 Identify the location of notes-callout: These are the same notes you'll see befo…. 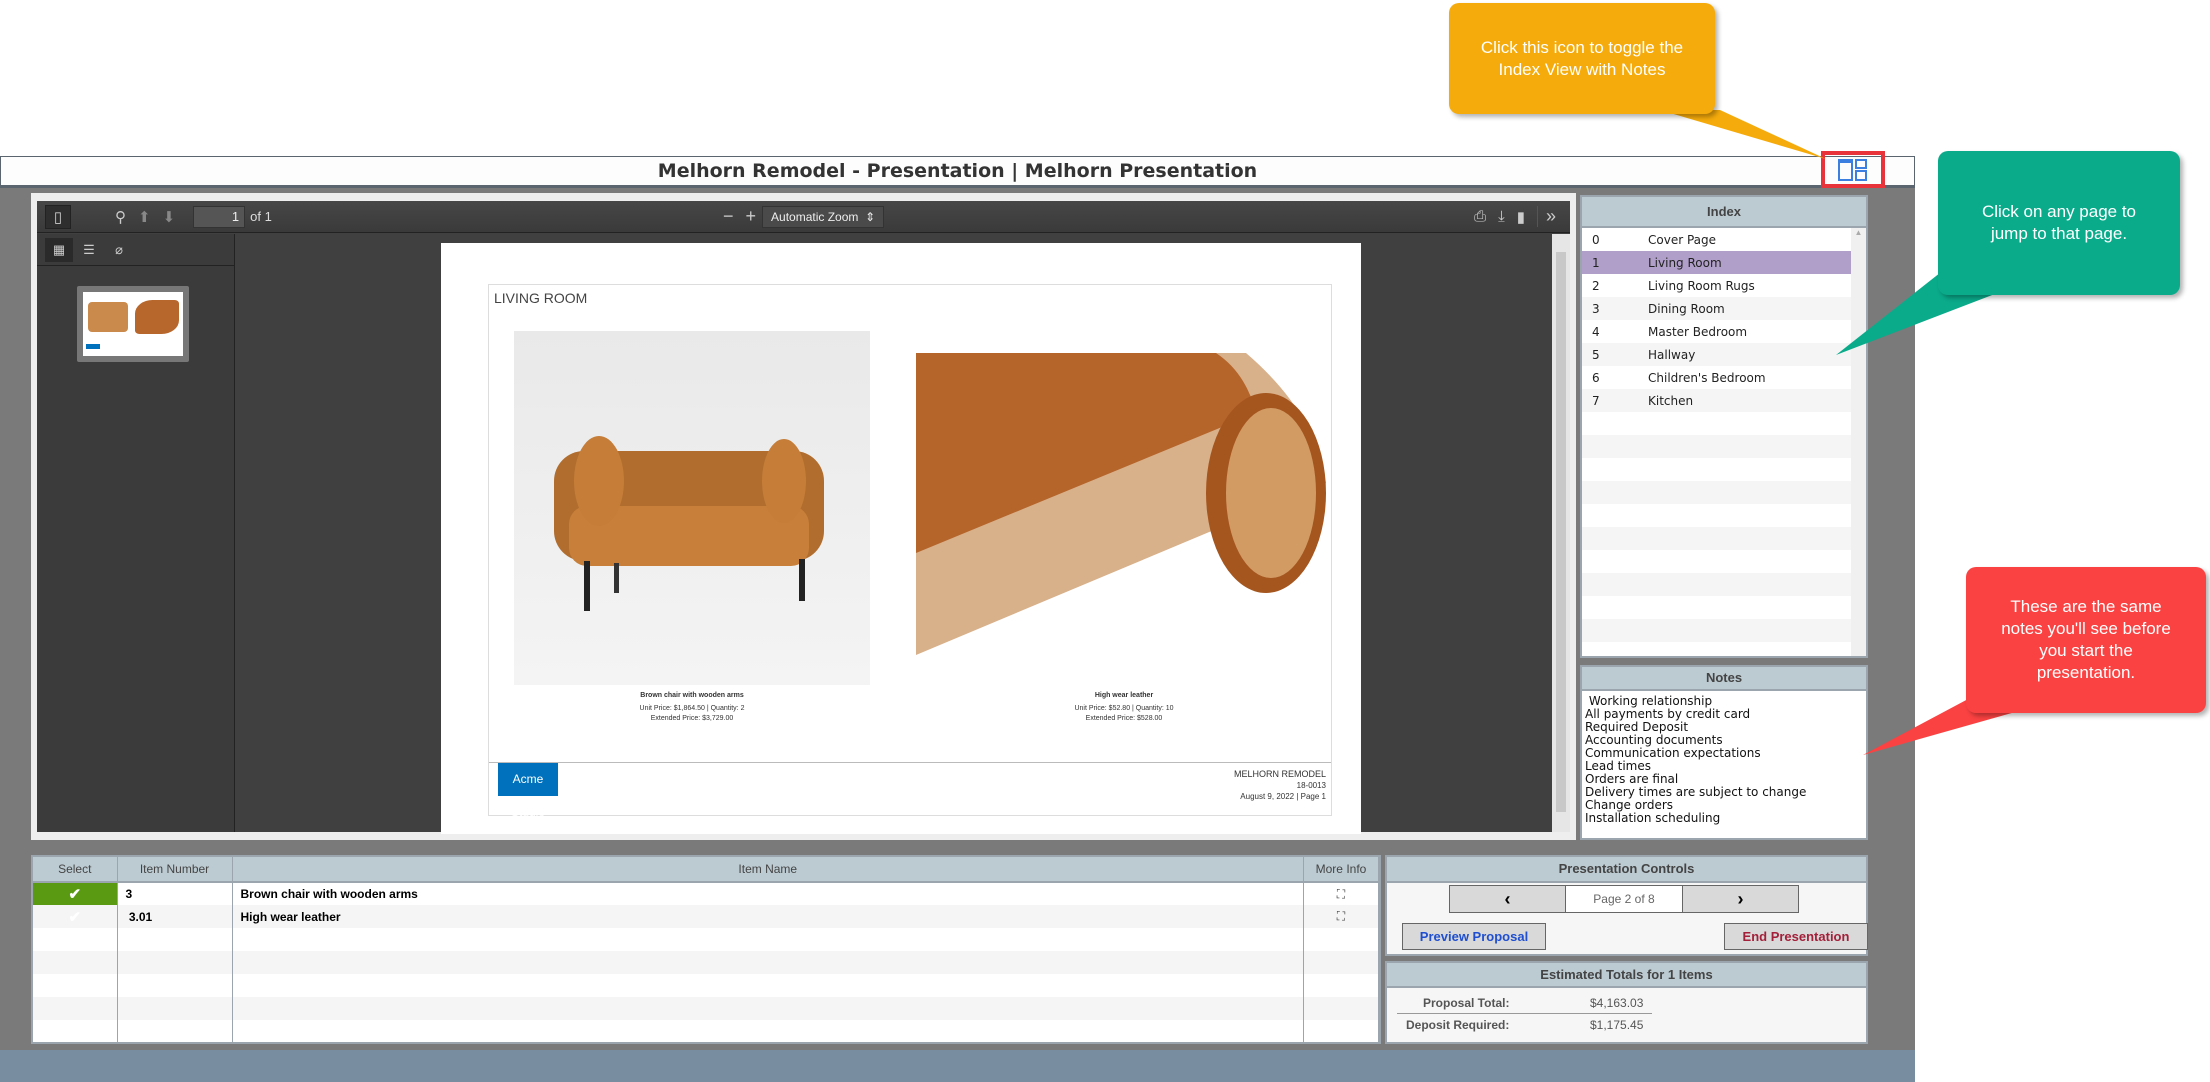
(2086, 640).